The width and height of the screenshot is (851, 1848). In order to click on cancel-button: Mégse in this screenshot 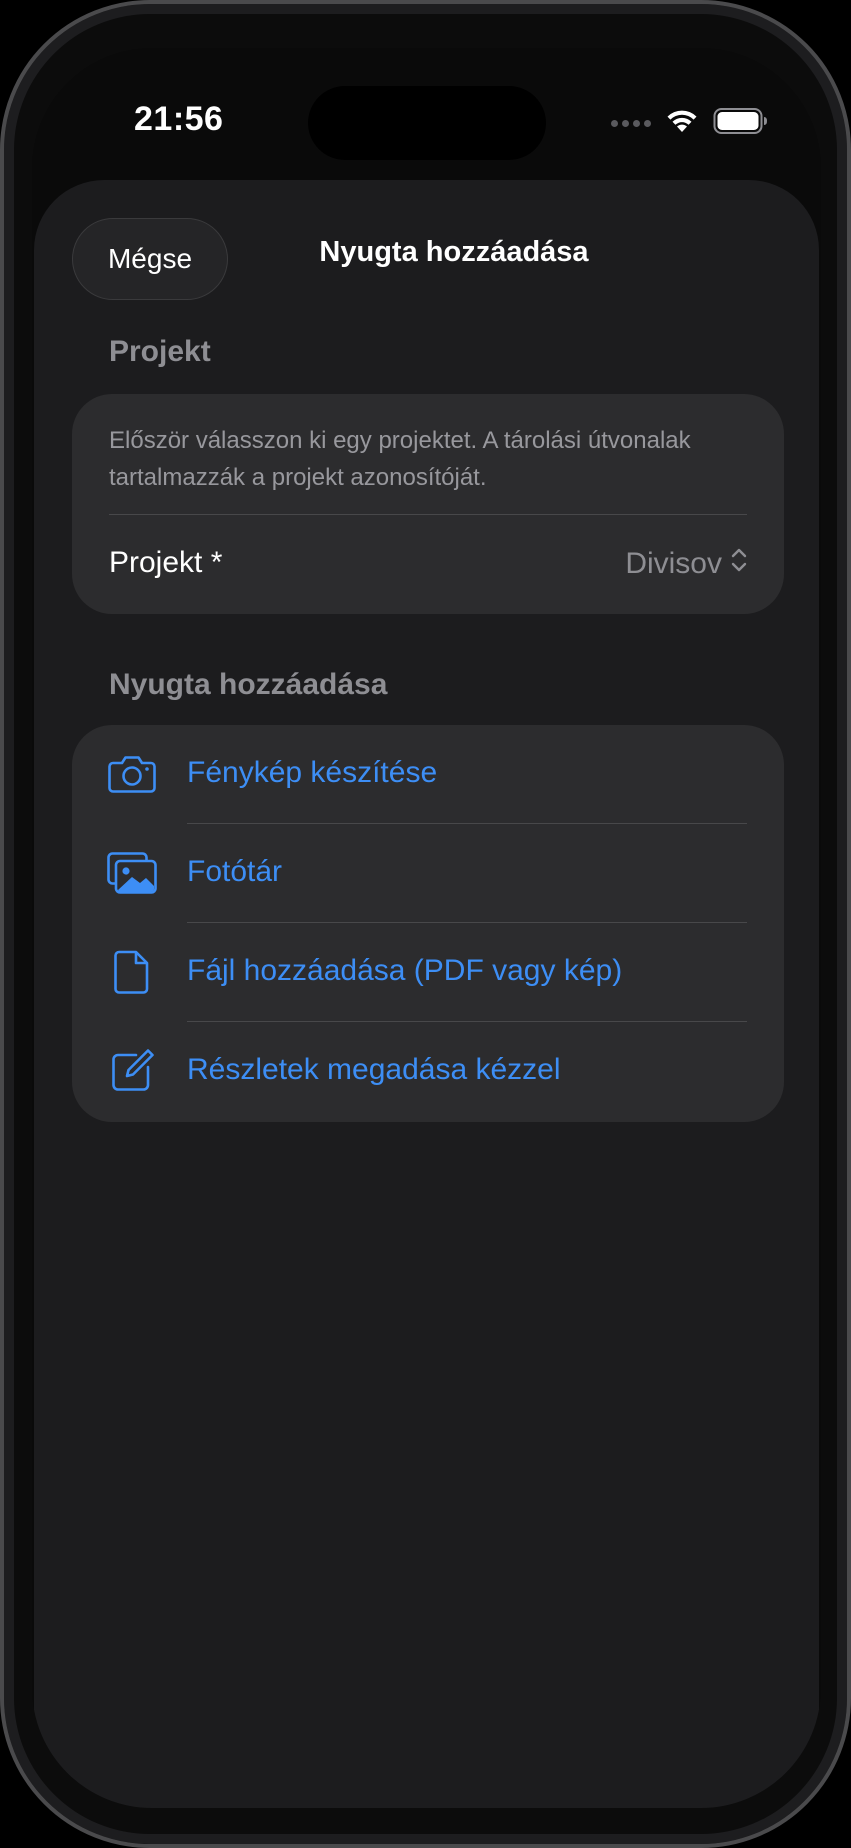, I will do `click(150, 259)`.